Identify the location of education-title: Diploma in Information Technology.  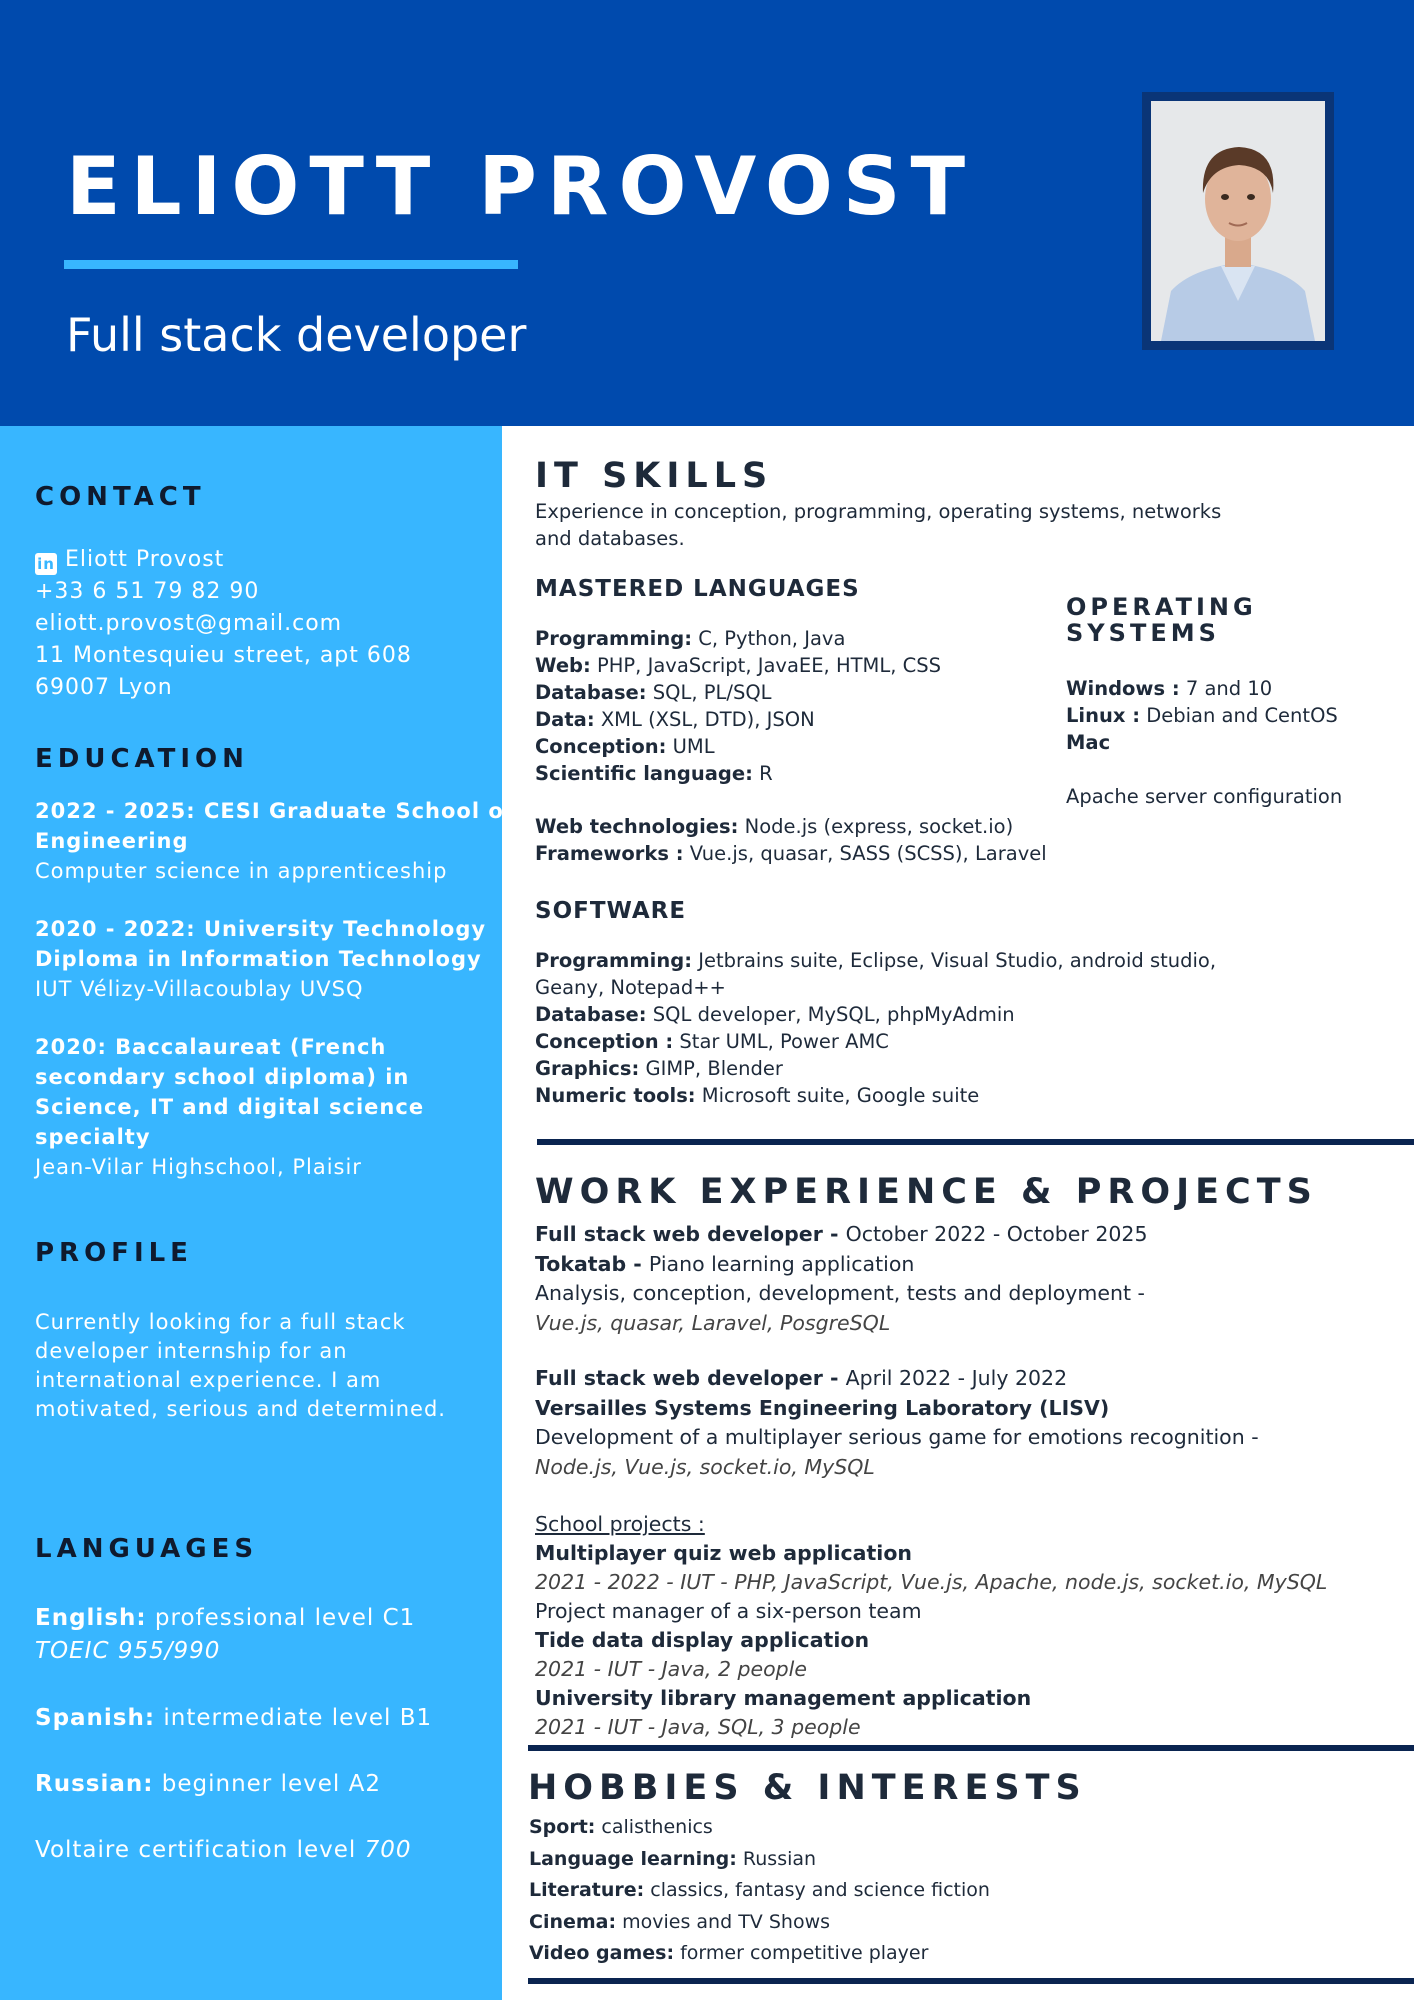
(258, 959).